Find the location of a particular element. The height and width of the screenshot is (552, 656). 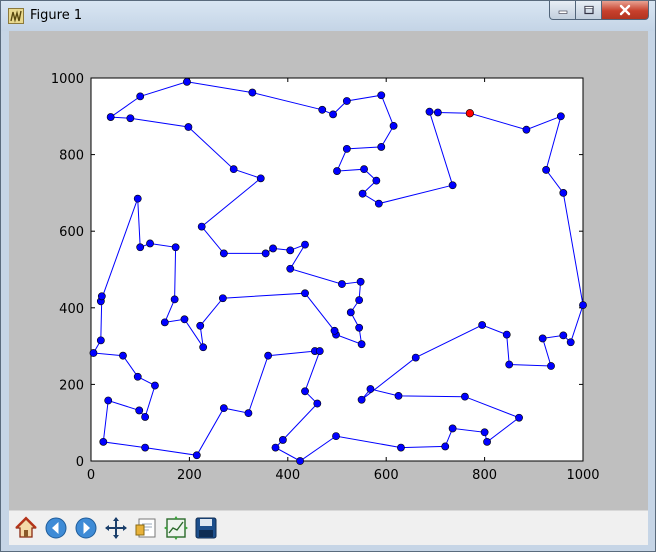

y-tick-label: 800 is located at coordinates (71, 156).